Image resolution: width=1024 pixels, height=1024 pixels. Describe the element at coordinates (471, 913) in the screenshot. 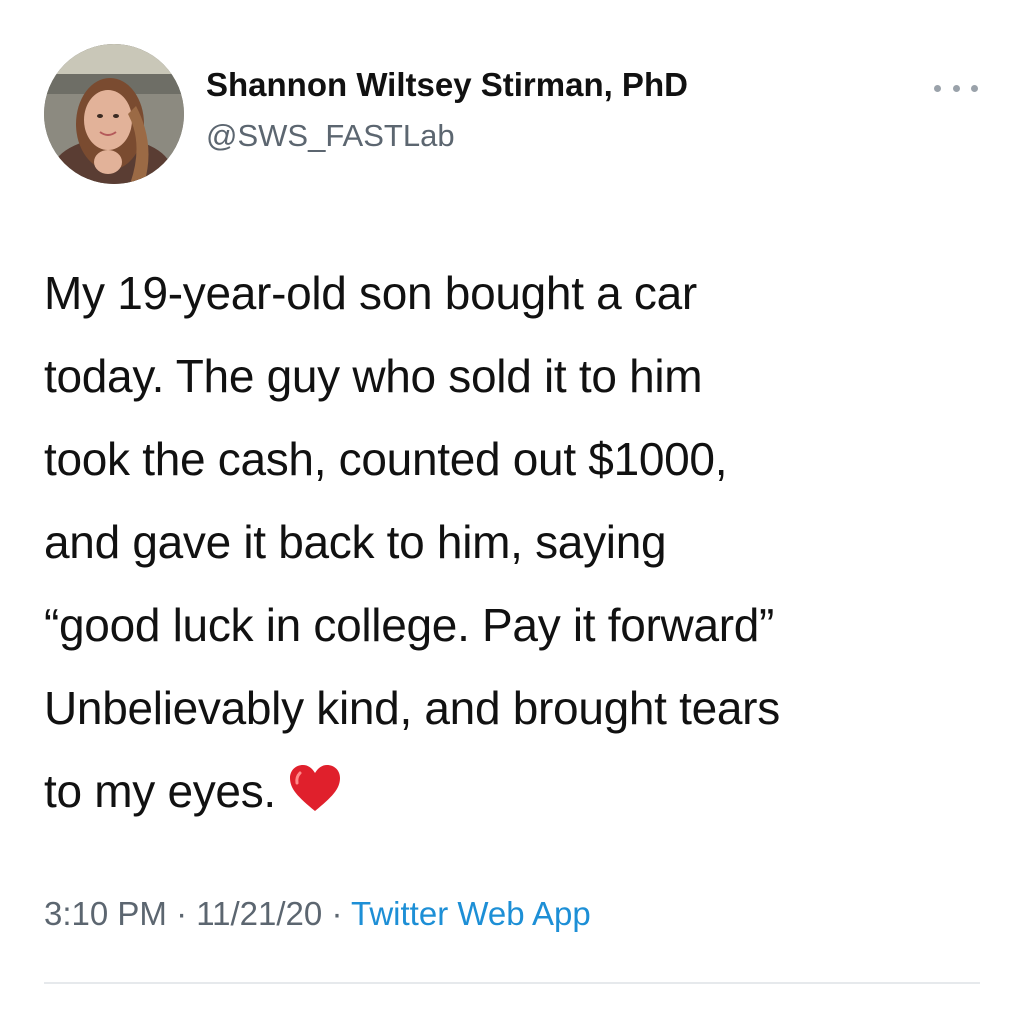

I see `tweet-source-link: Twitter Web App` at that location.